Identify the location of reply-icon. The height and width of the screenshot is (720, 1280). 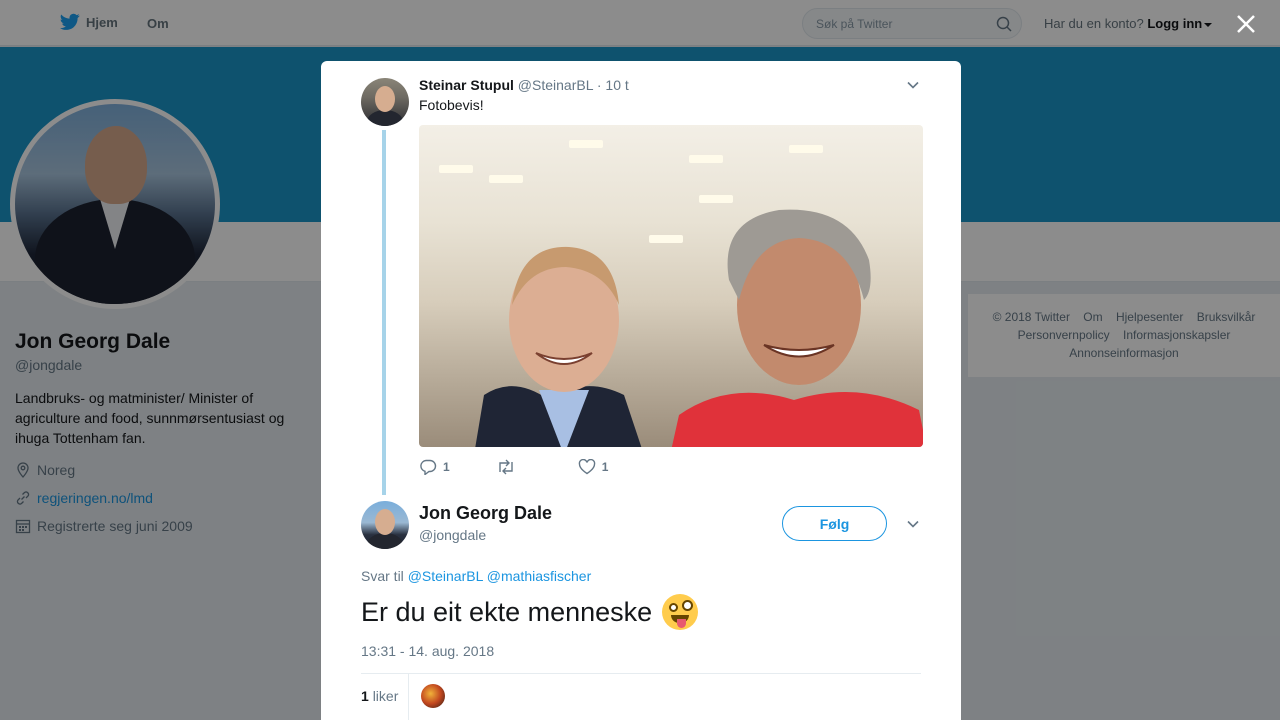
(428, 467).